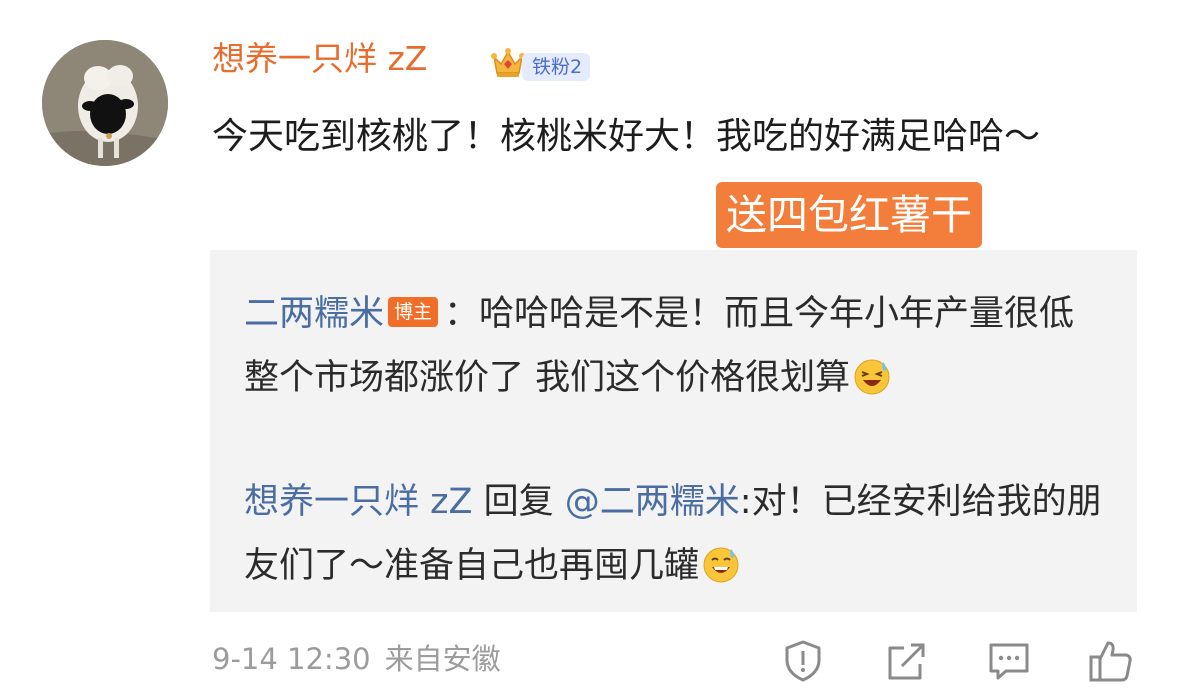  I want to click on sheep-photo, so click(105, 103).